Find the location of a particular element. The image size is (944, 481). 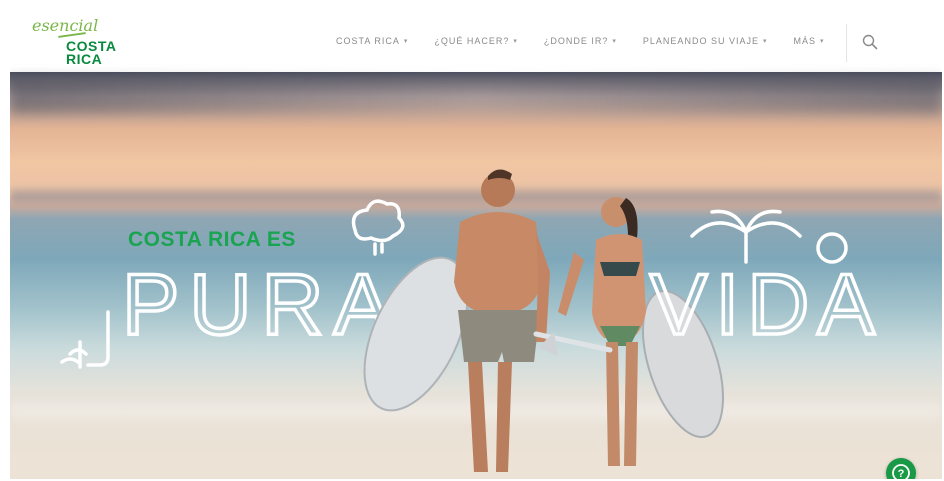

nav-item-planeando: PLANEANDO SU VIAJE ▾ is located at coordinates (705, 41).